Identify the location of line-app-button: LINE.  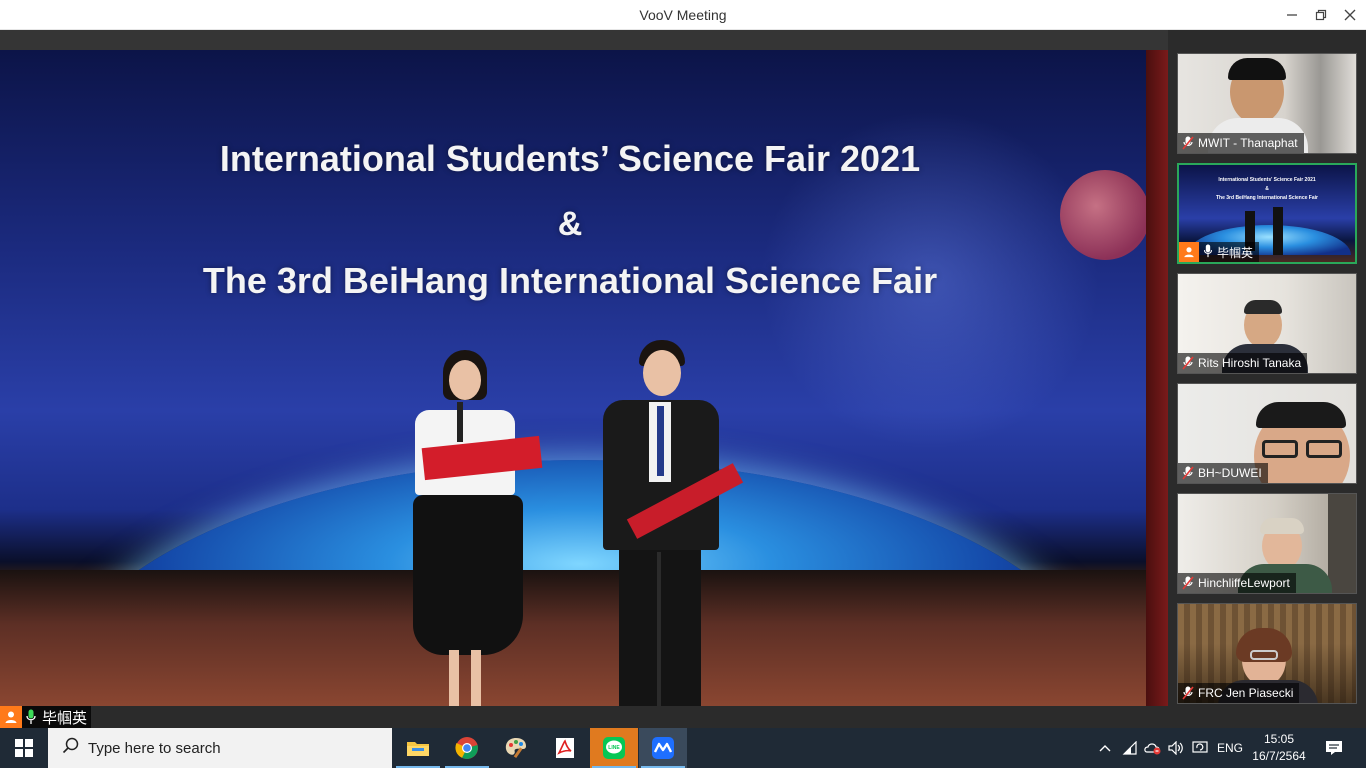
(614, 748).